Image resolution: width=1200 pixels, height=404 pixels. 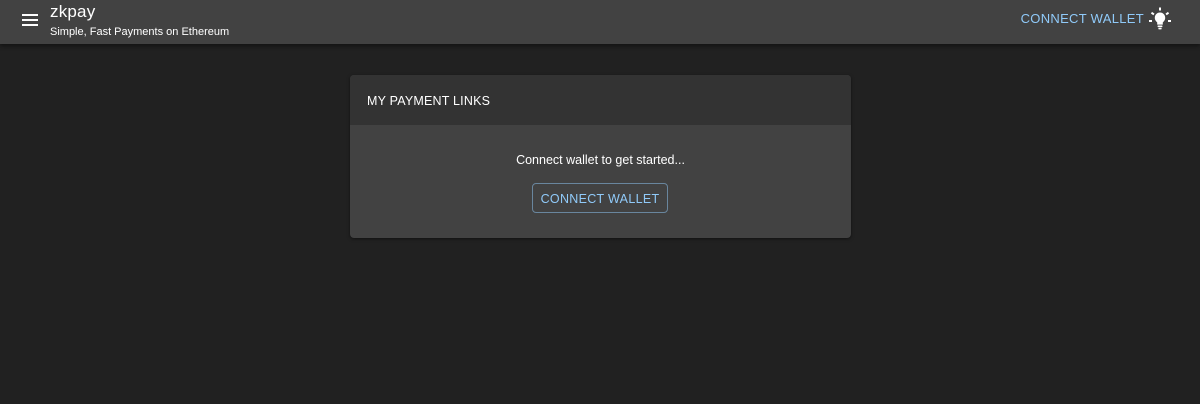 What do you see at coordinates (600, 198) in the screenshot?
I see `card-connect-wallet-button: CONNECT WALLET` at bounding box center [600, 198].